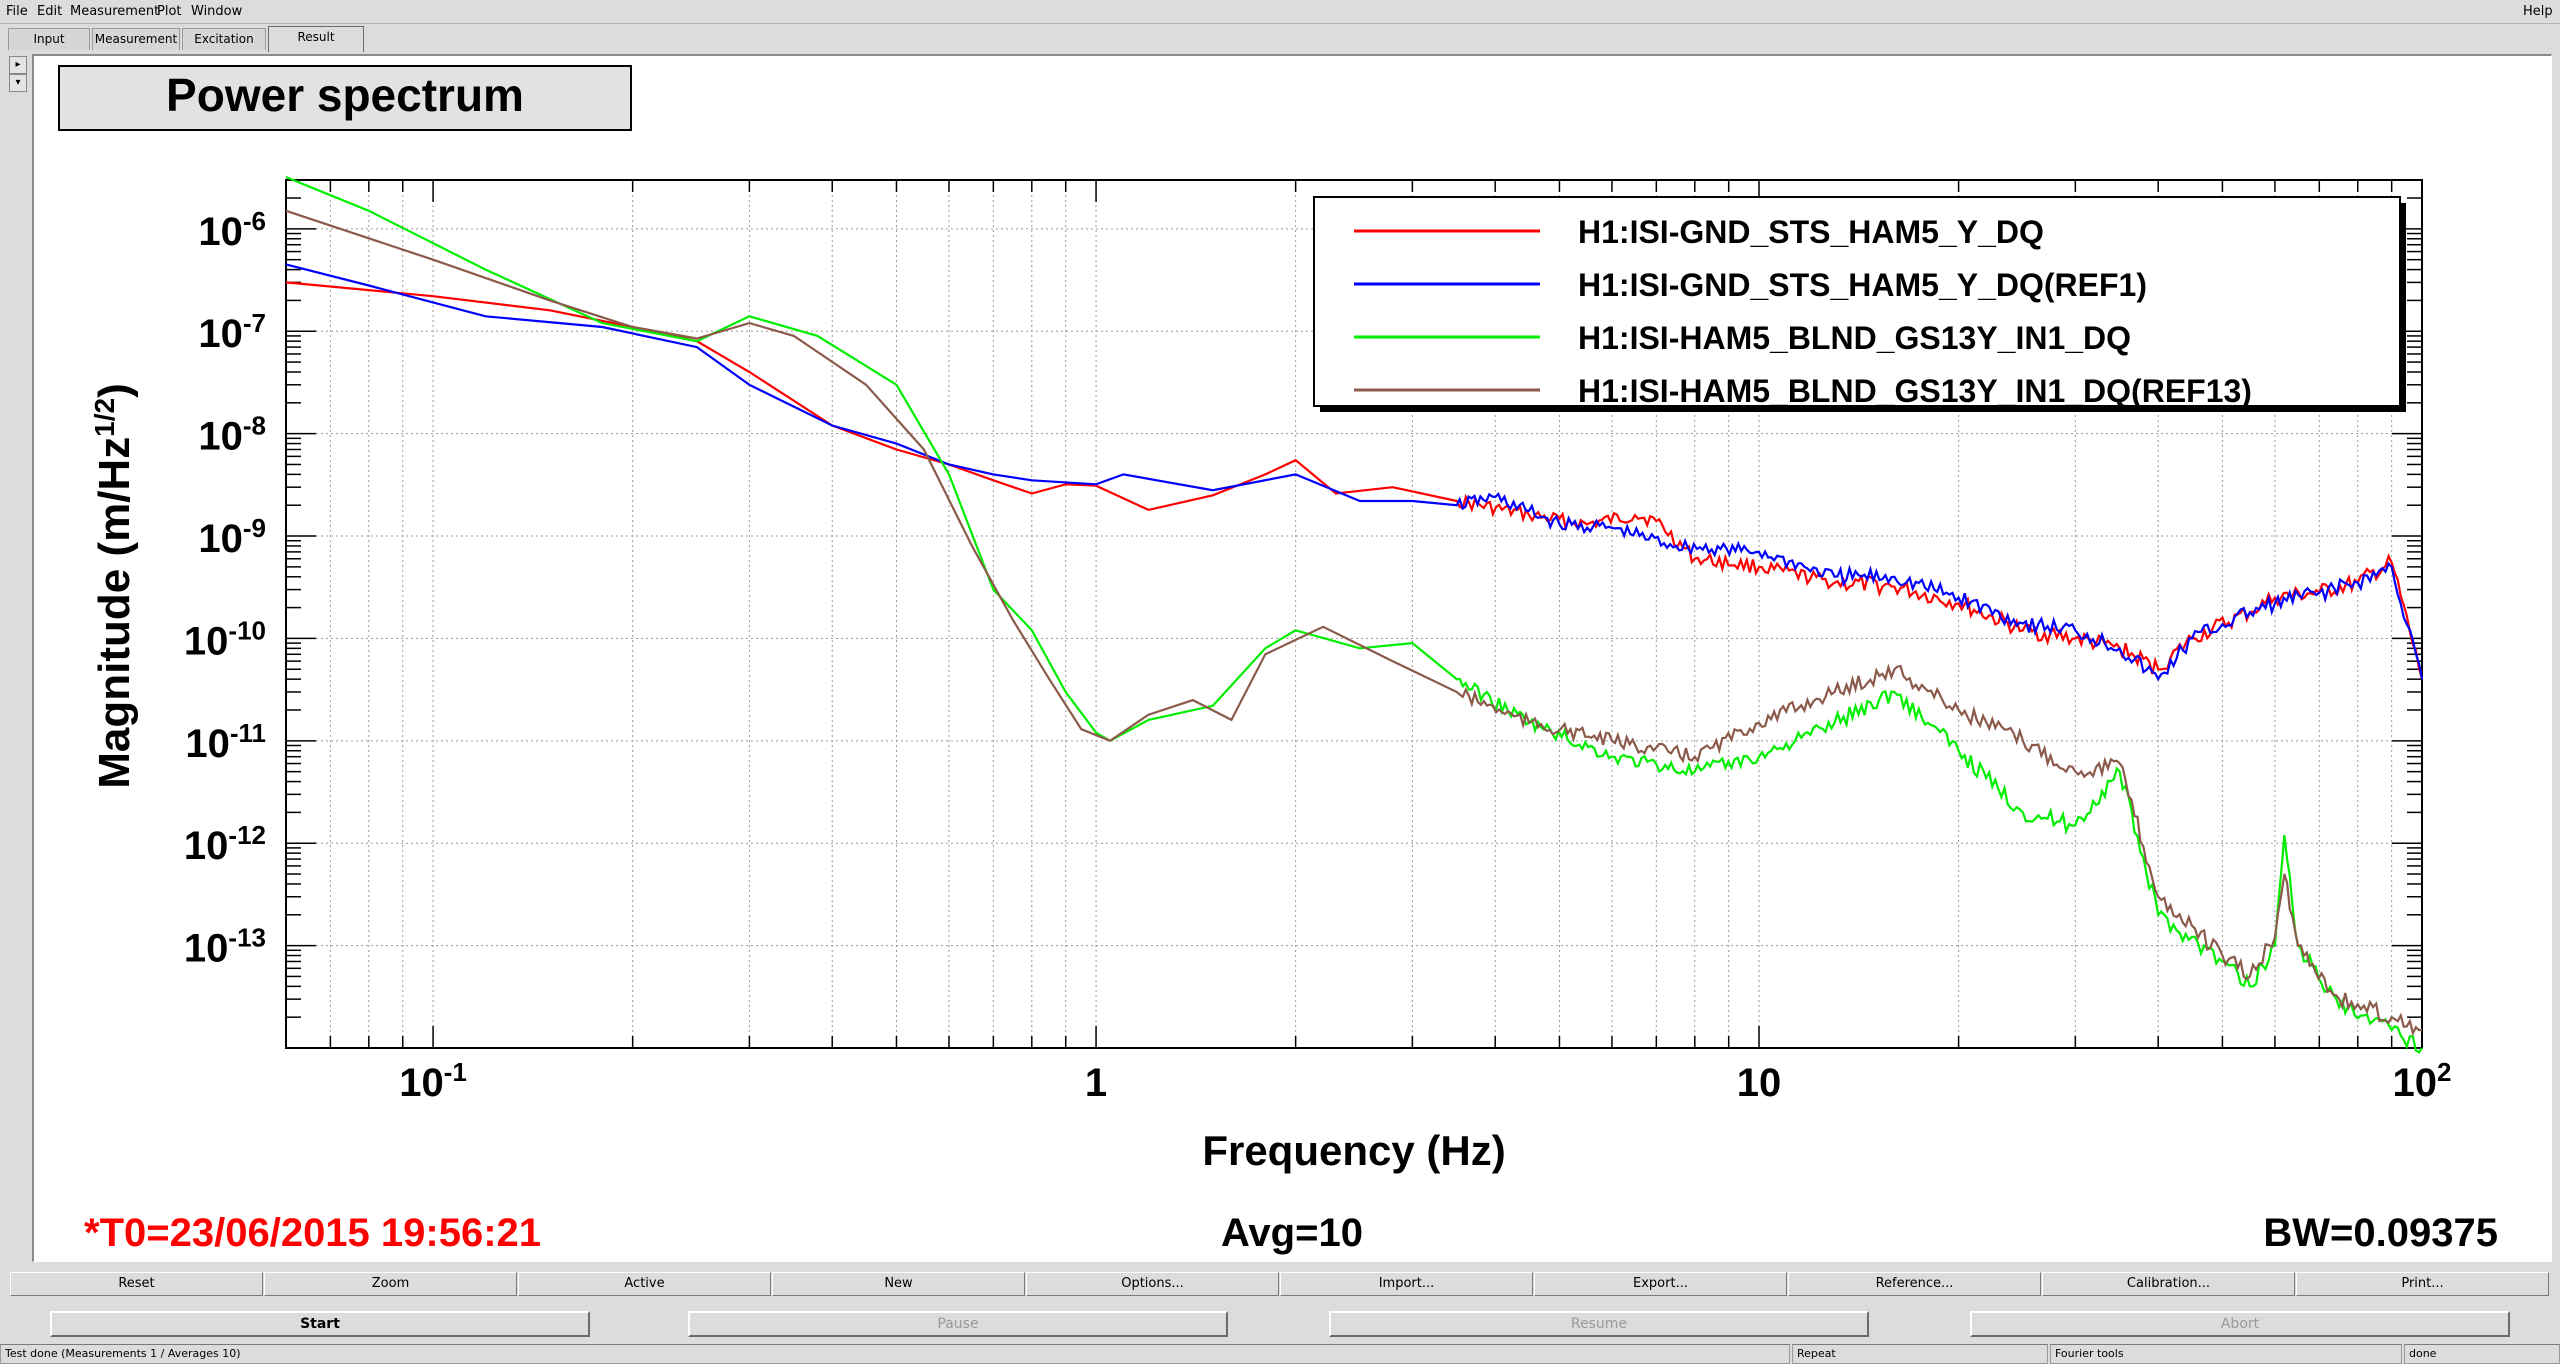  I want to click on resume-button: Resume, so click(1599, 1324).